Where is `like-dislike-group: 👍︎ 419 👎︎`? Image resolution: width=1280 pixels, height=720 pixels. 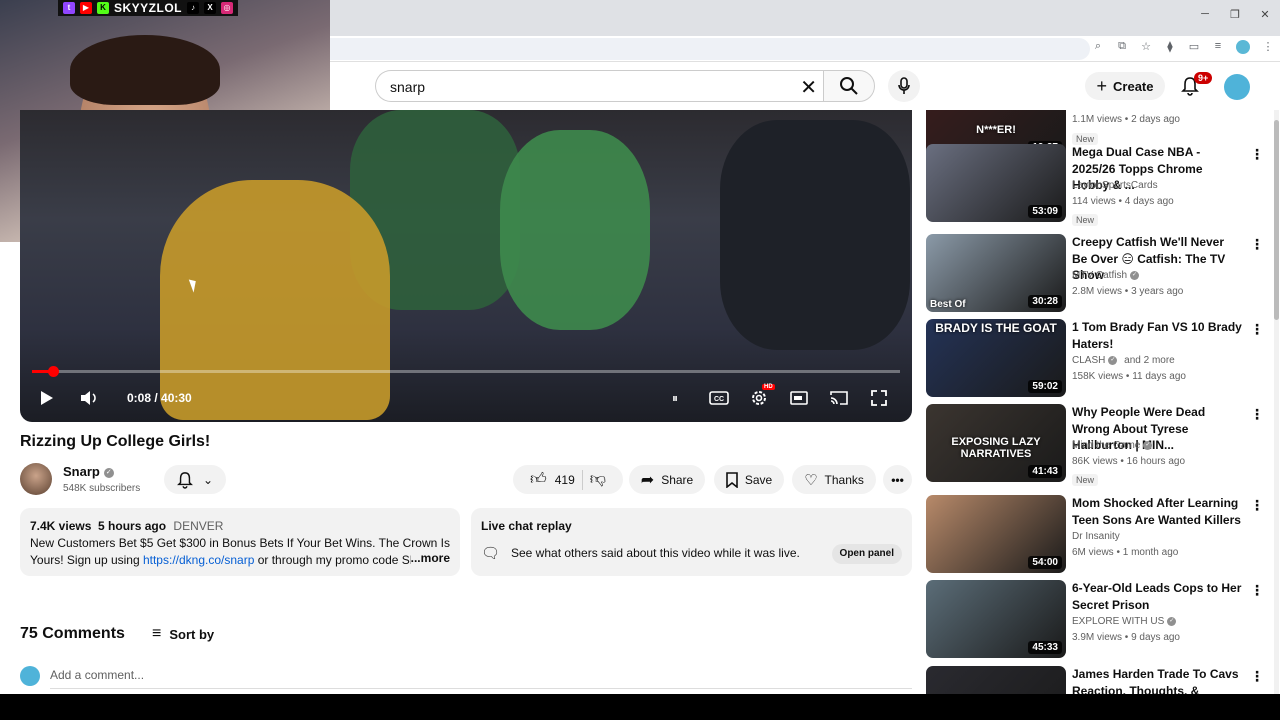 like-dislike-group: 👍︎ 419 👎︎ is located at coordinates (568, 479).